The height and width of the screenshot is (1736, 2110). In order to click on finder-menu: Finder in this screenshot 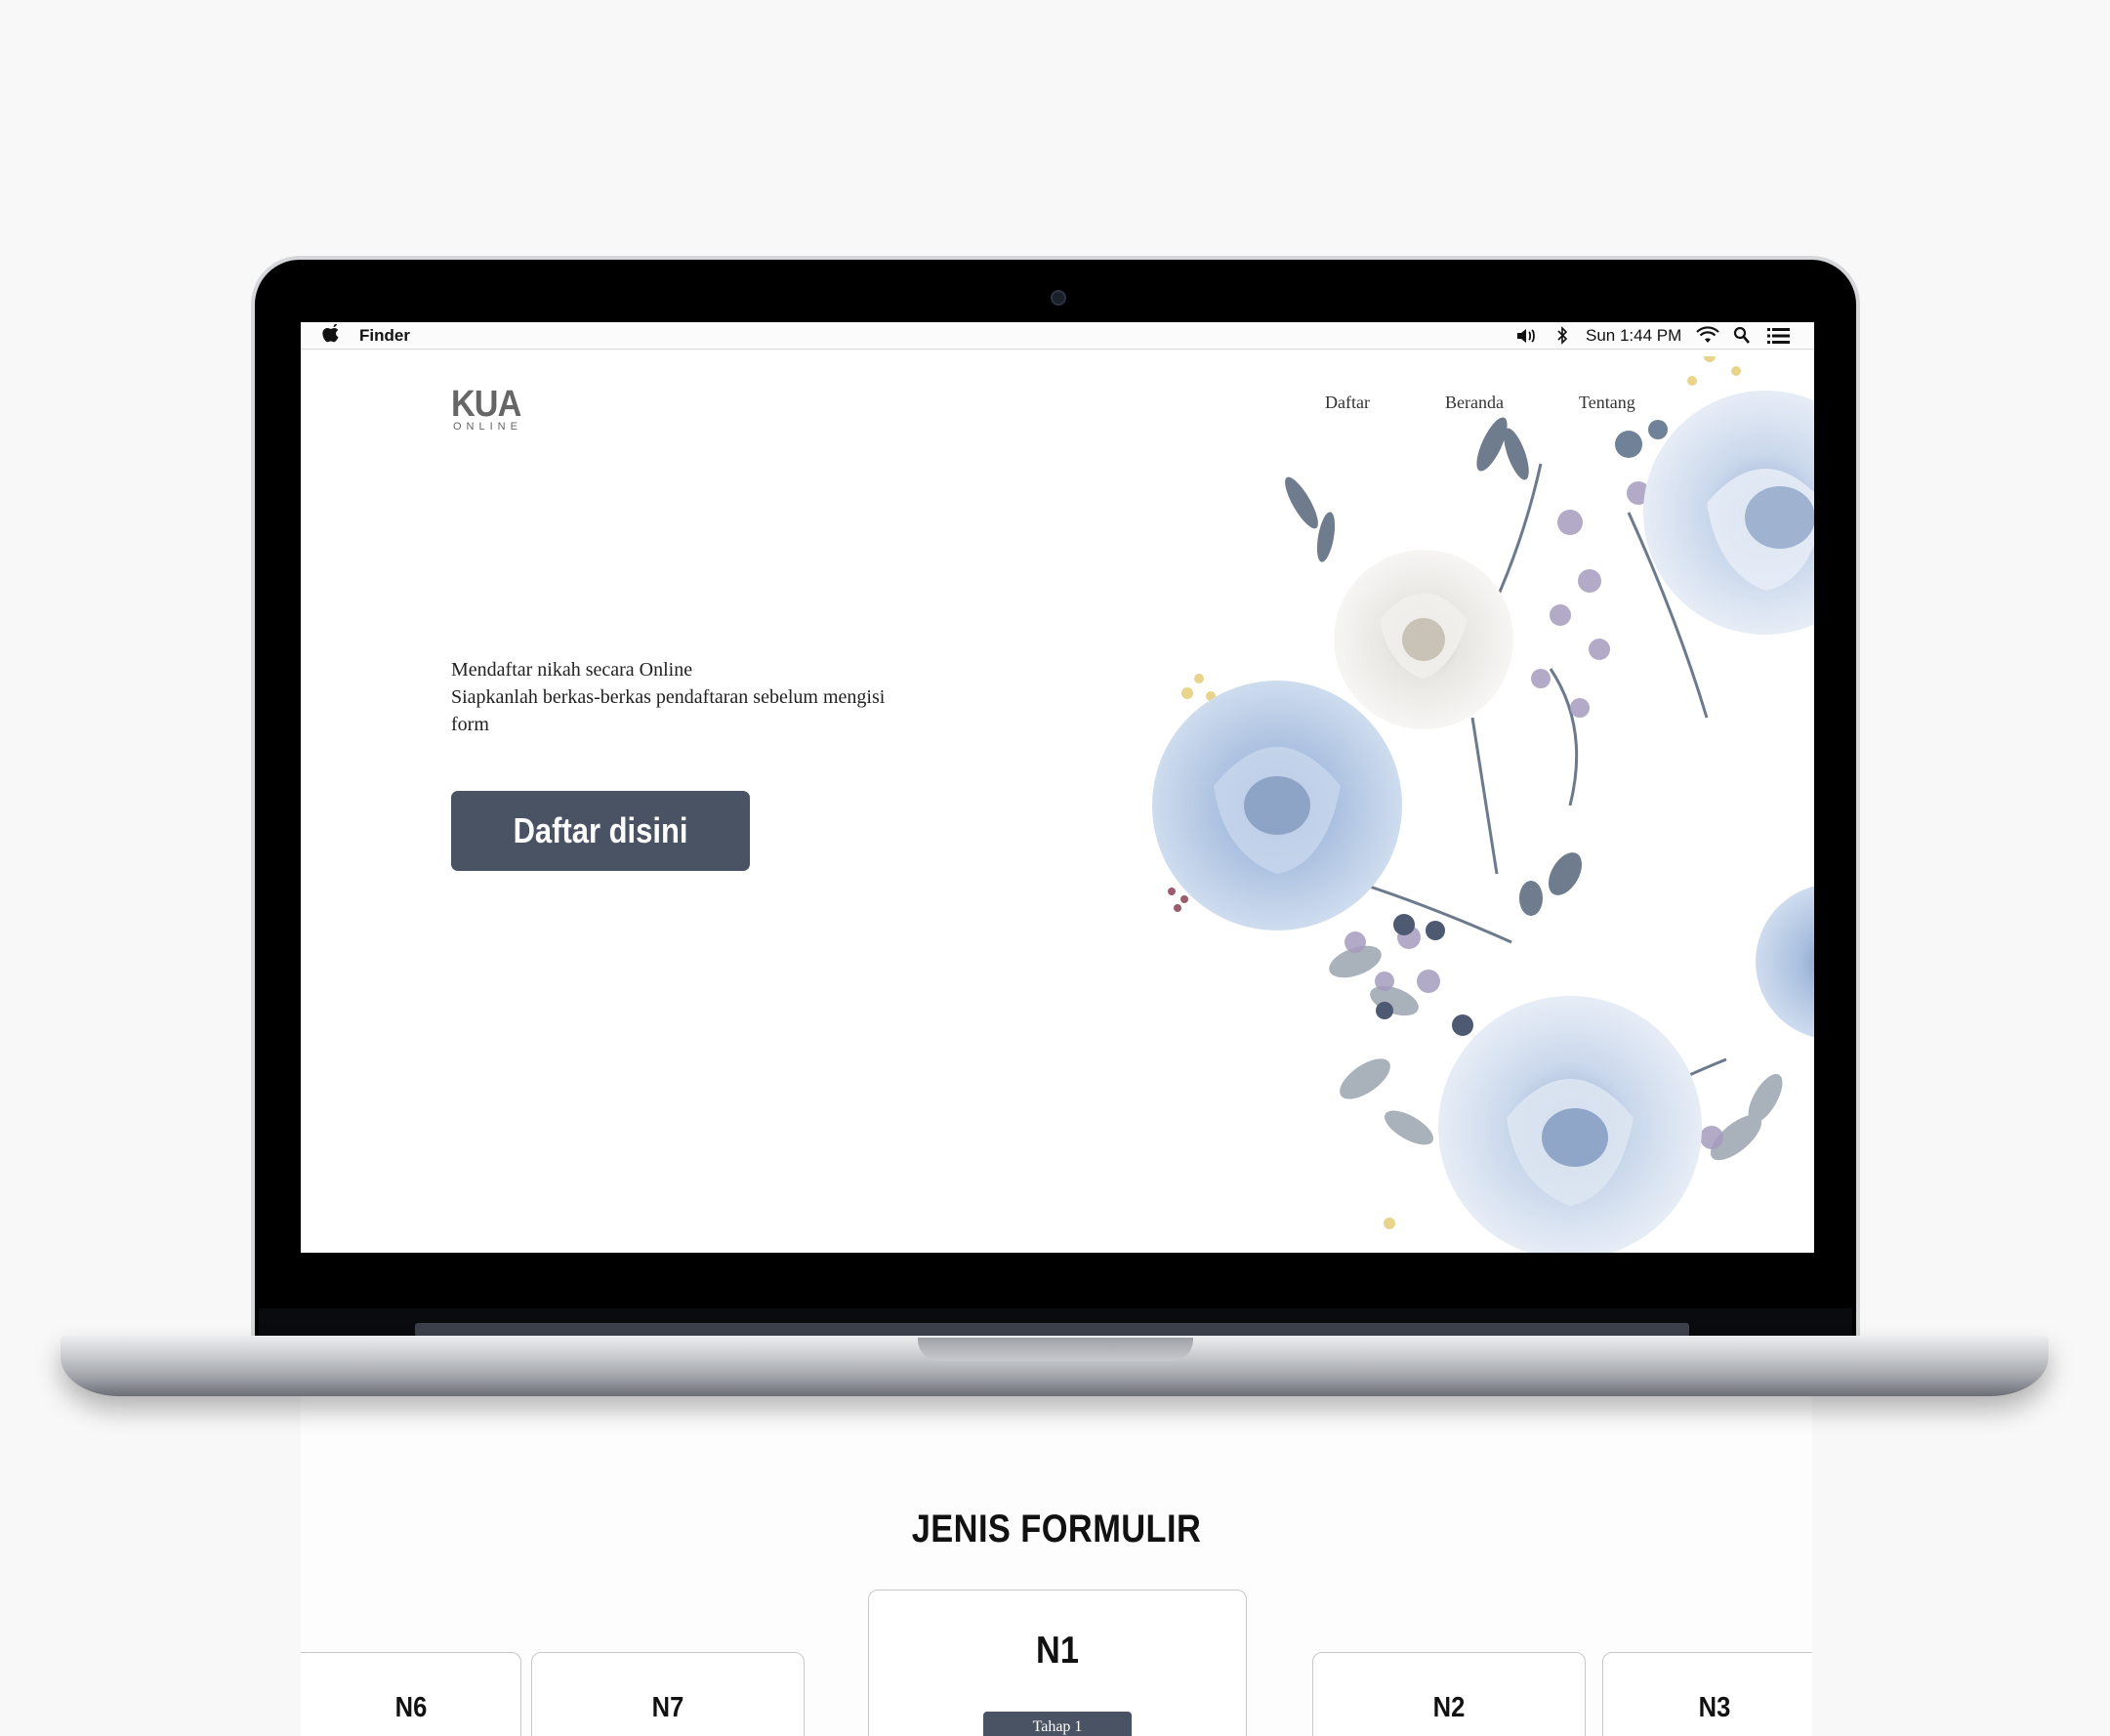, I will do `click(384, 336)`.